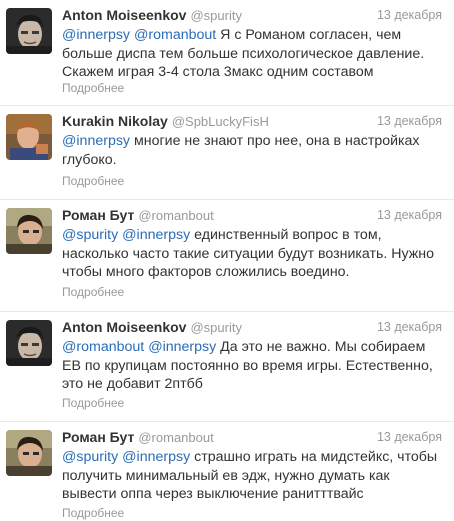  I want to click on tweet-header: Kurakin Nikolay @SpbLuckyFisH 13 декабря, so click(252, 121).